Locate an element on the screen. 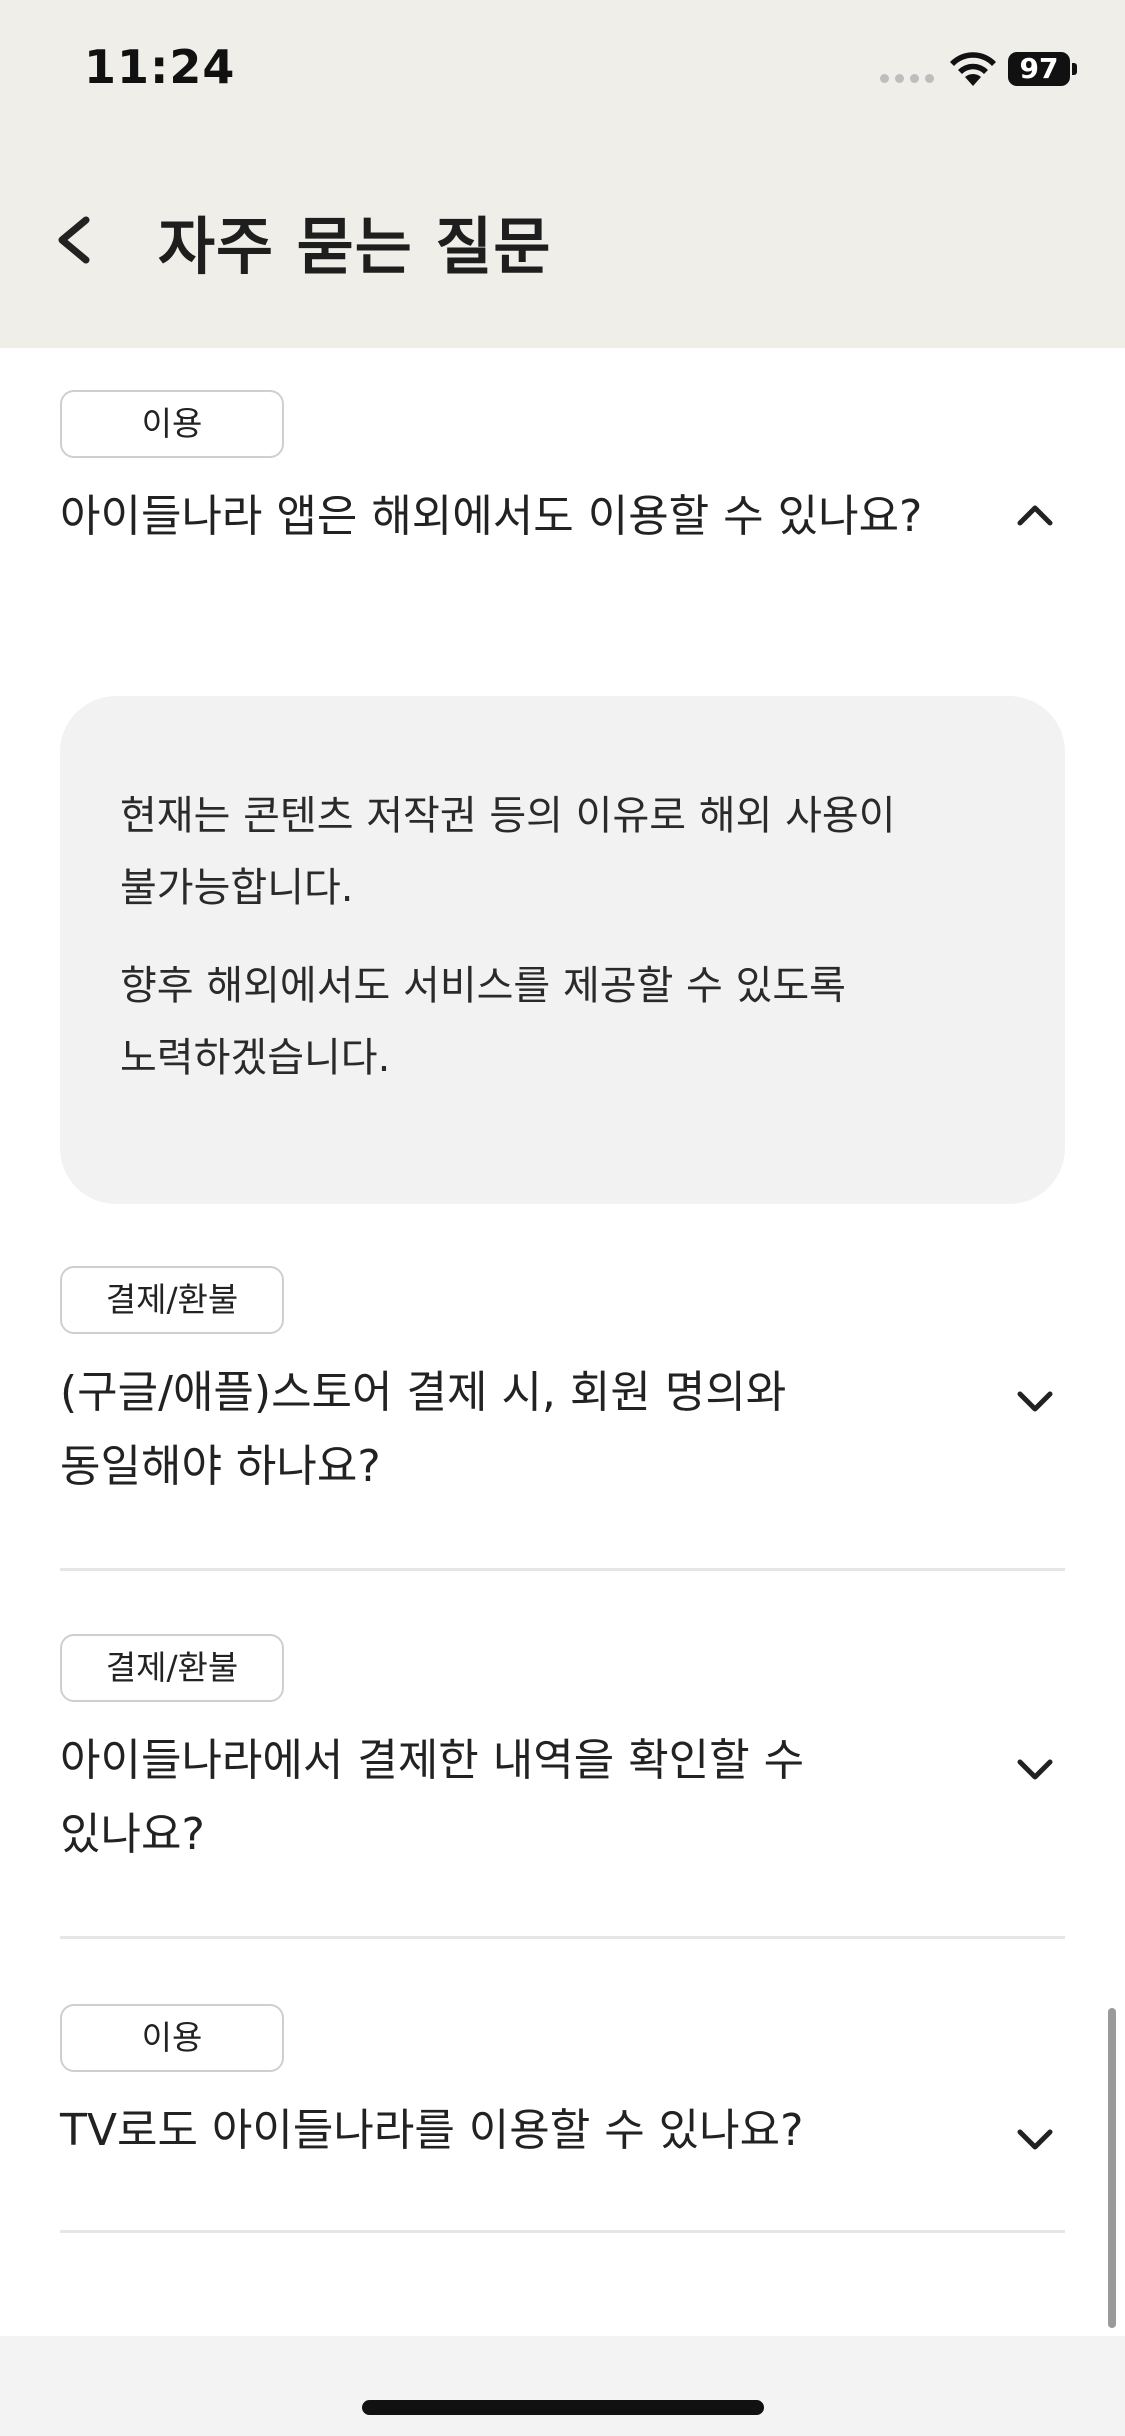 Image resolution: width=1125 pixels, height=2436 pixels. faq-item: 결제/환불 (구글/애플)스토어 결제 시, 회원 명의와 동일해야 하나요? is located at coordinates (562, 1426).